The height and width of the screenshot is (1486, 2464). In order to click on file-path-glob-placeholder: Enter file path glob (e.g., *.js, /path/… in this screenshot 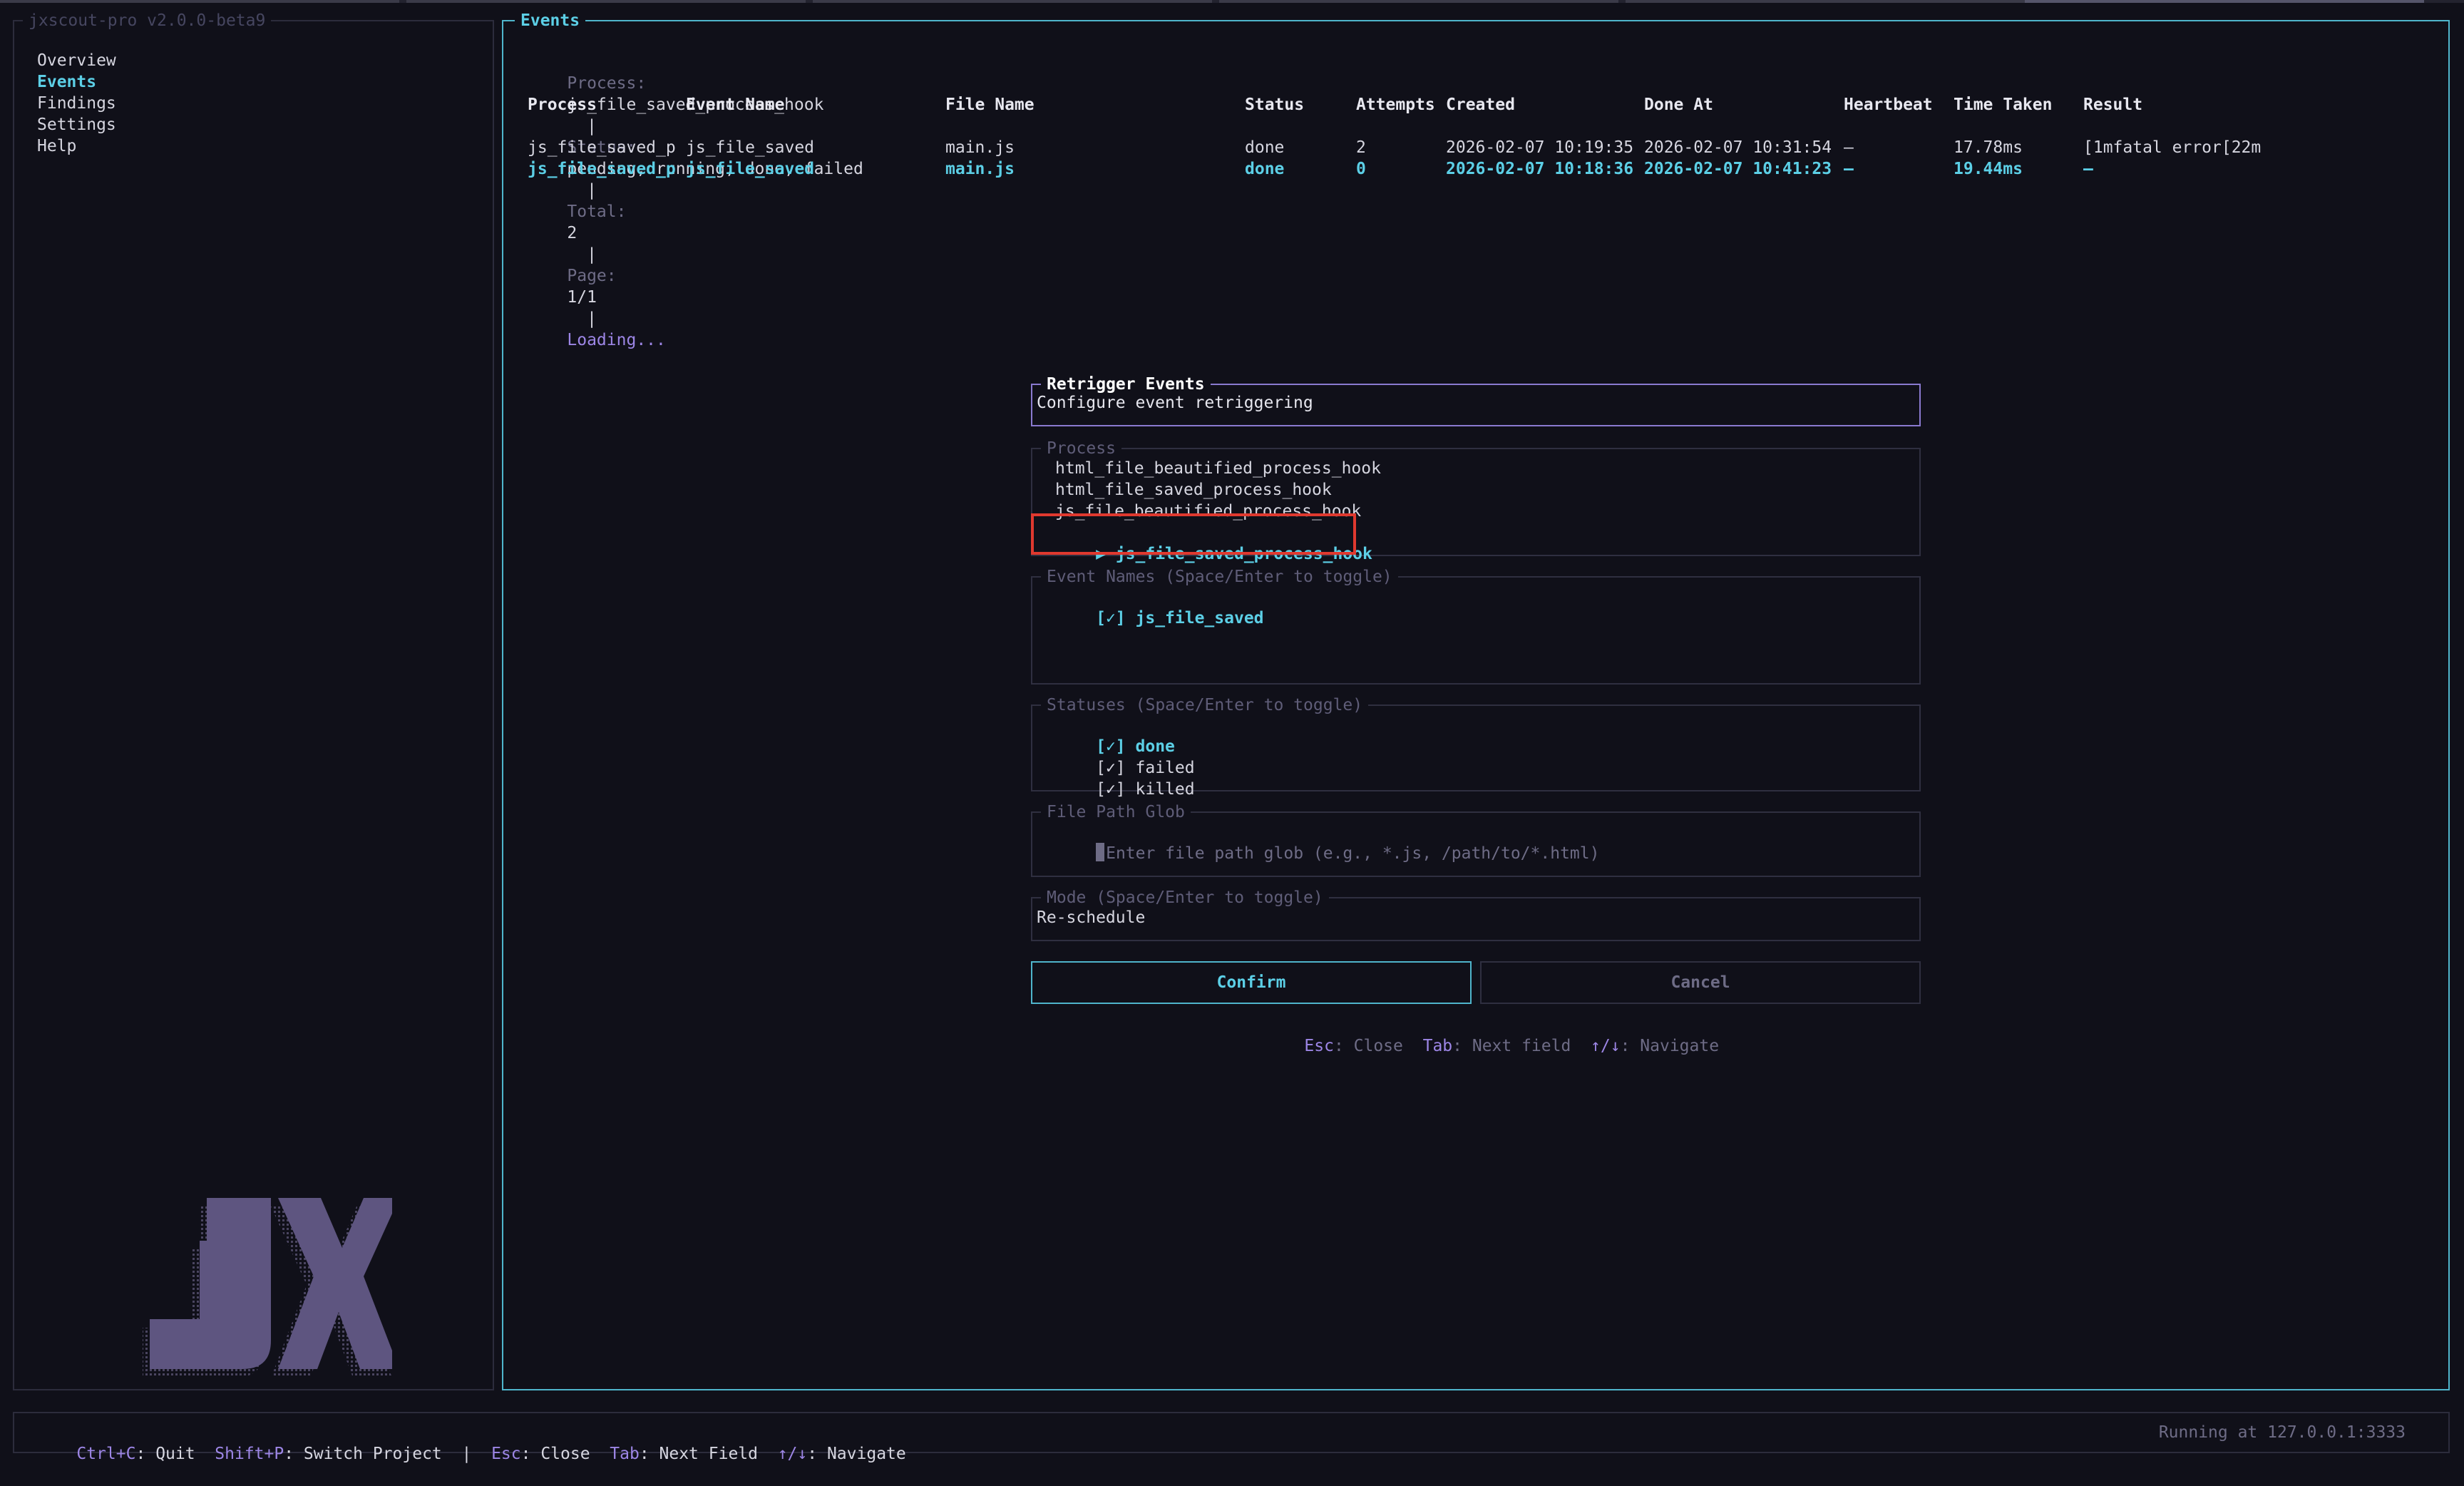, I will do `click(1353, 853)`.